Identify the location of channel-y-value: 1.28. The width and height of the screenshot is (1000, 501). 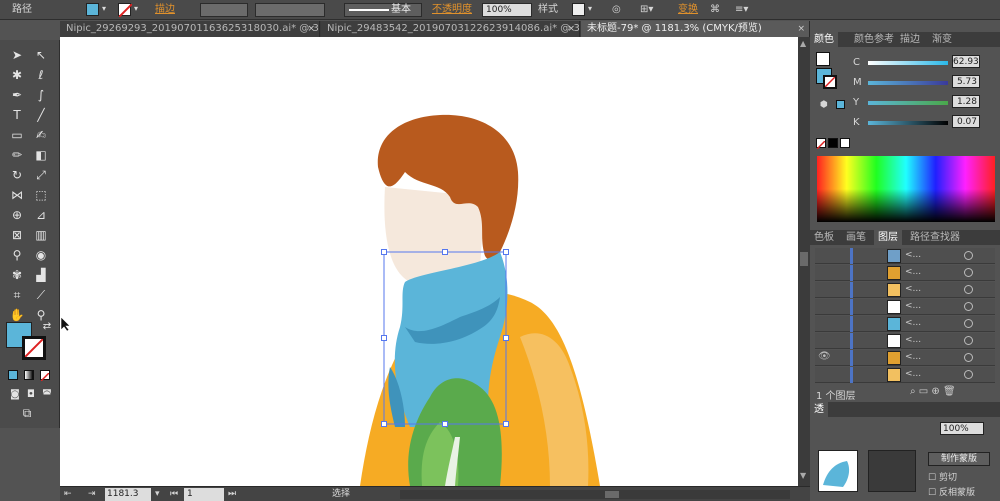
(966, 101).